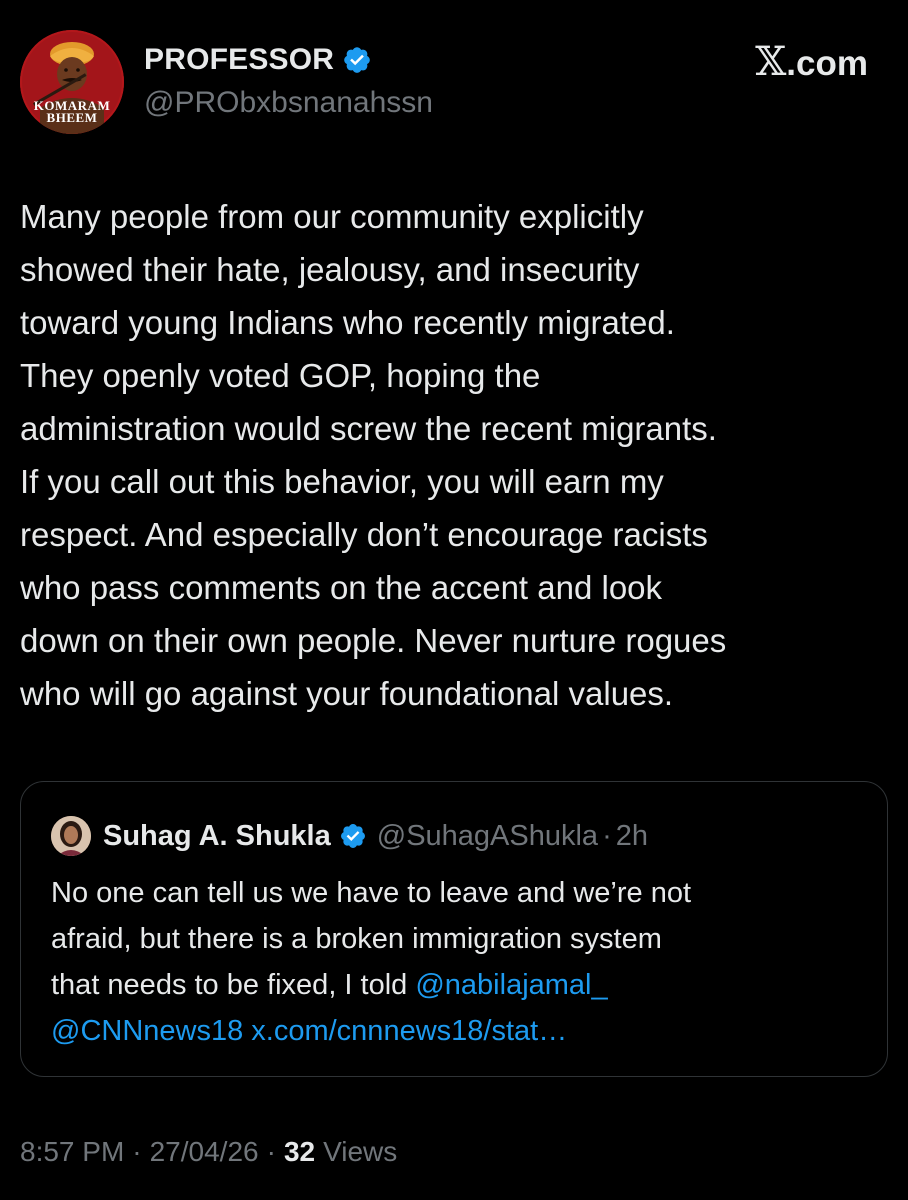 The width and height of the screenshot is (908, 1200). Describe the element at coordinates (299, 1152) in the screenshot. I see `views-count: 32` at that location.